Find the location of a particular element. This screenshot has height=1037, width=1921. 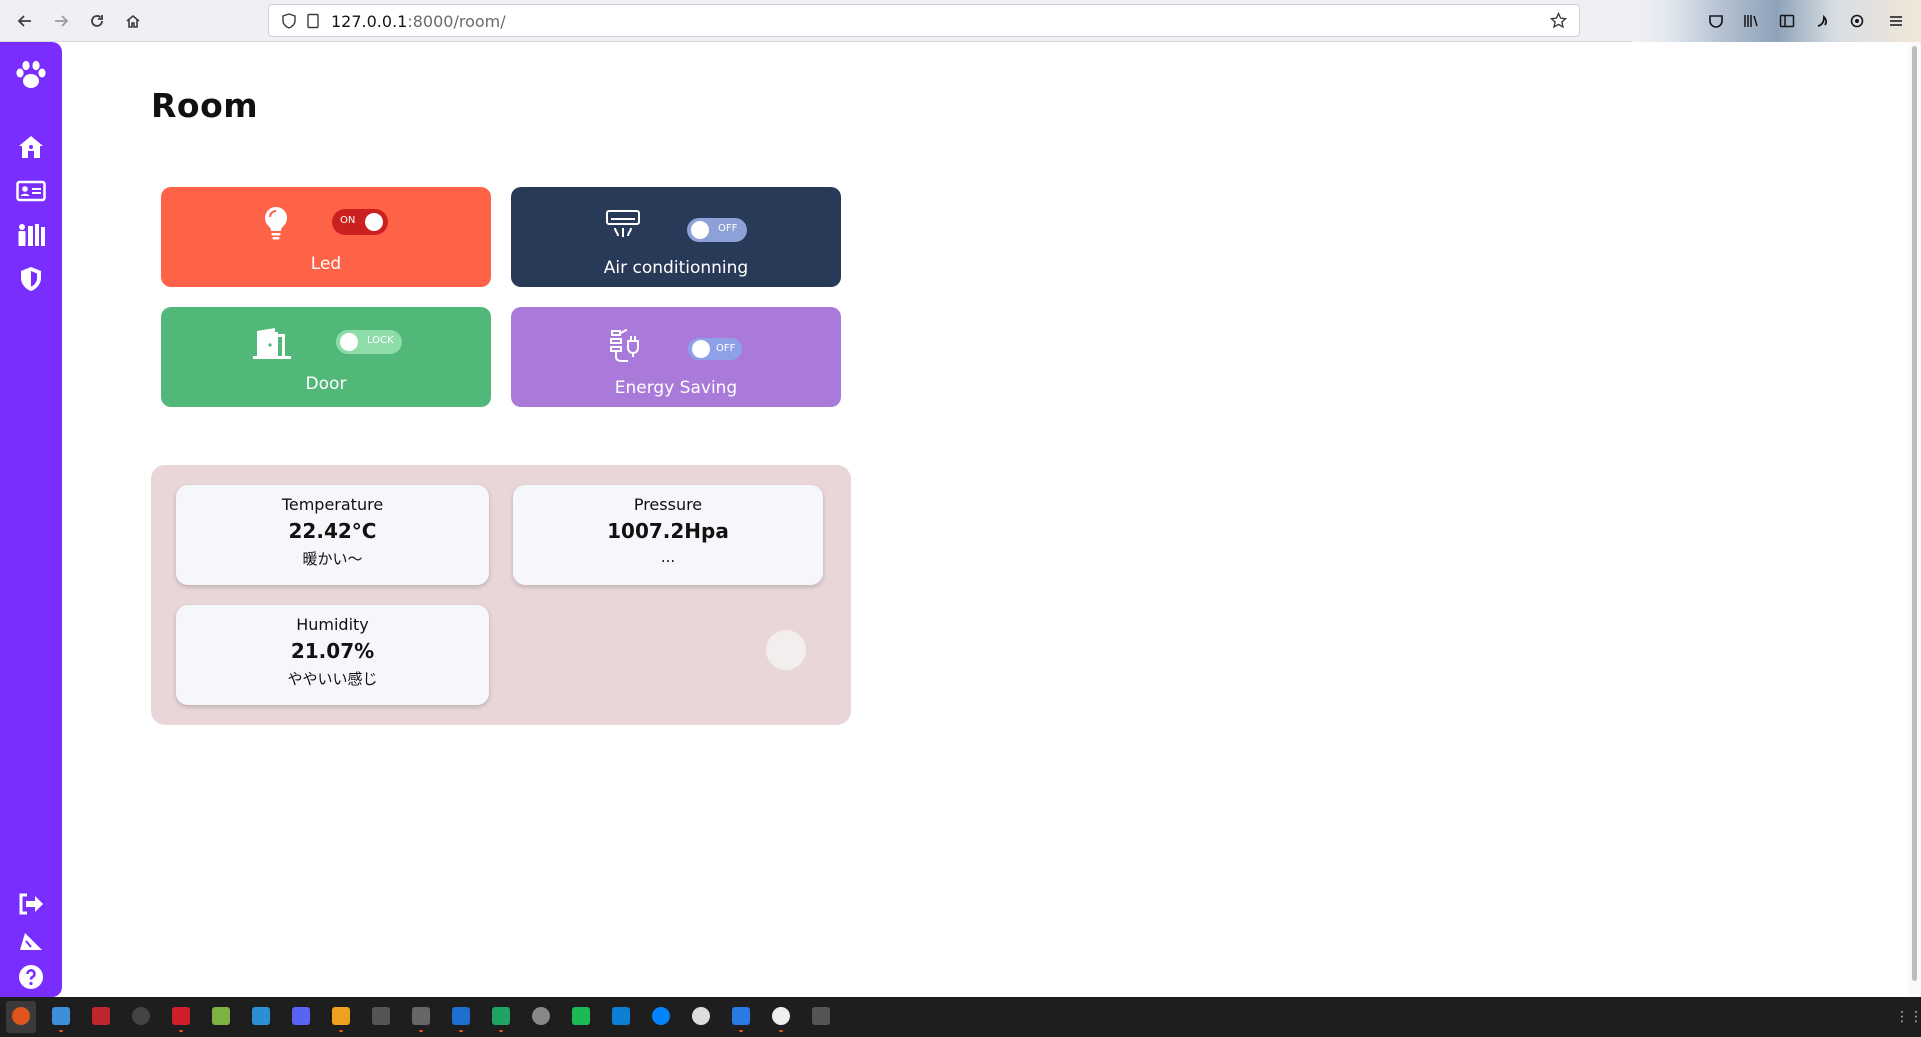

energy-saving-toggle: OFF is located at coordinates (715, 349).